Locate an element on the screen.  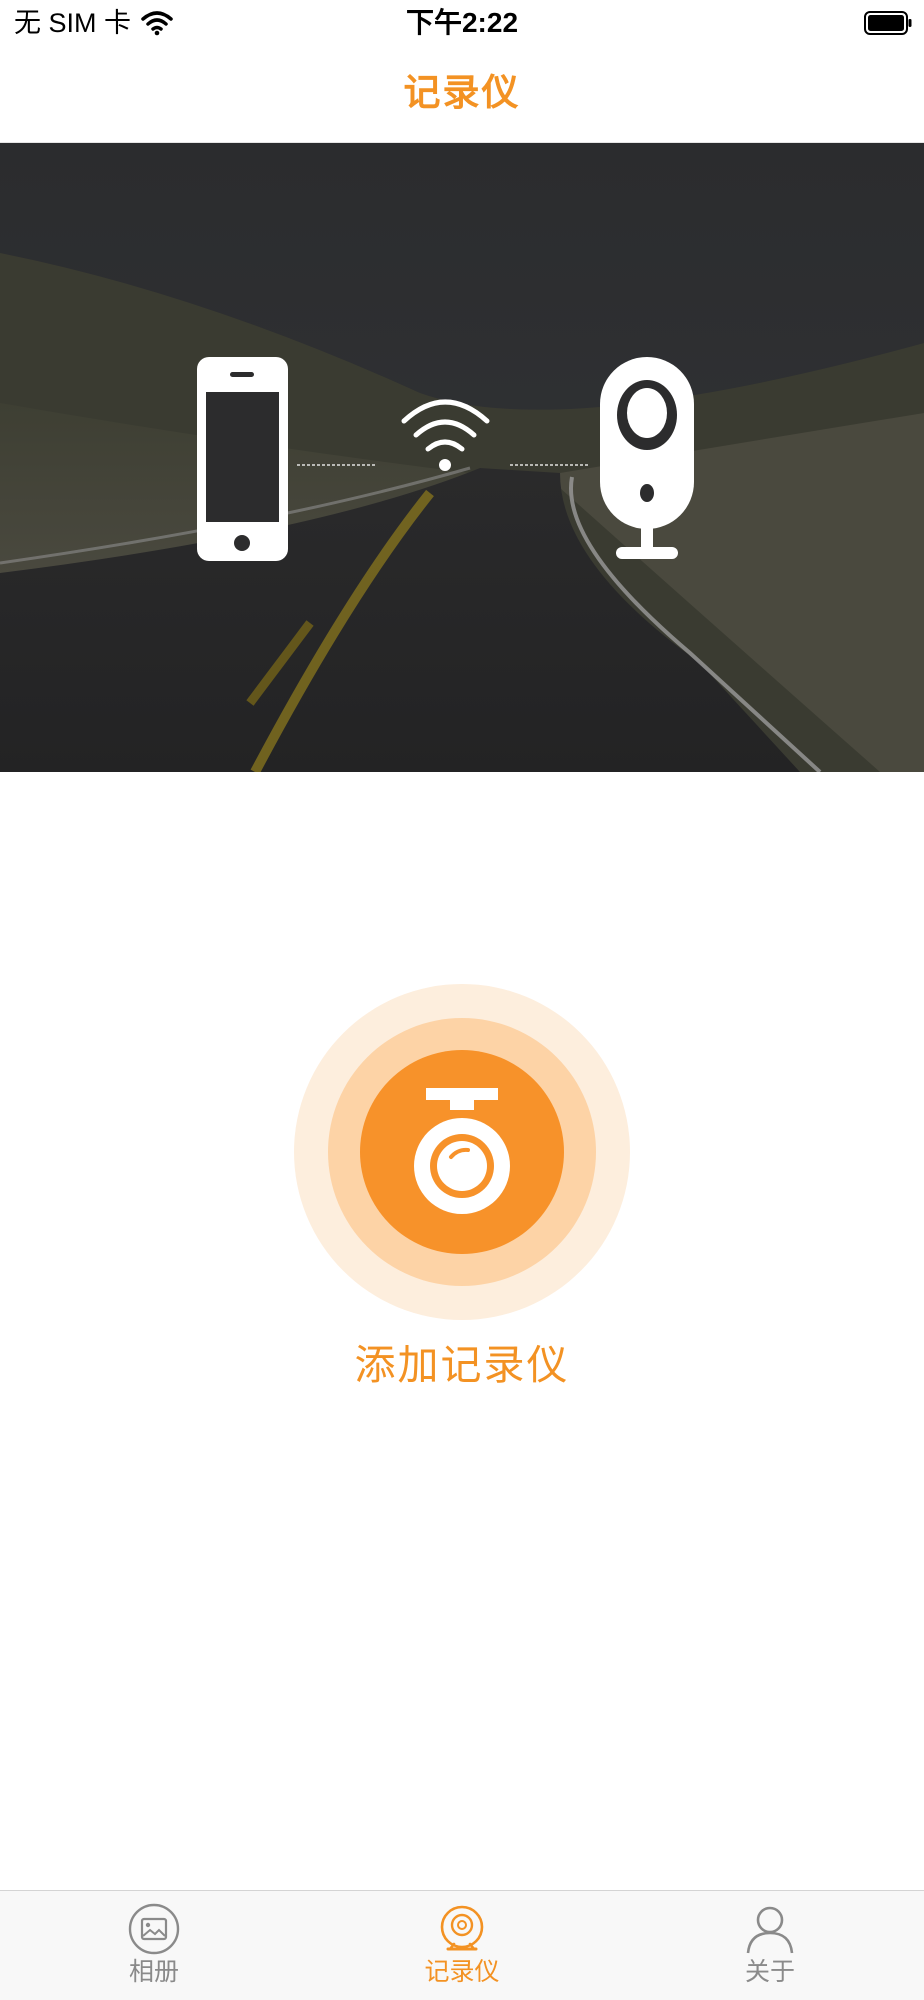
add-recorder-button is located at coordinates (462, 1152).